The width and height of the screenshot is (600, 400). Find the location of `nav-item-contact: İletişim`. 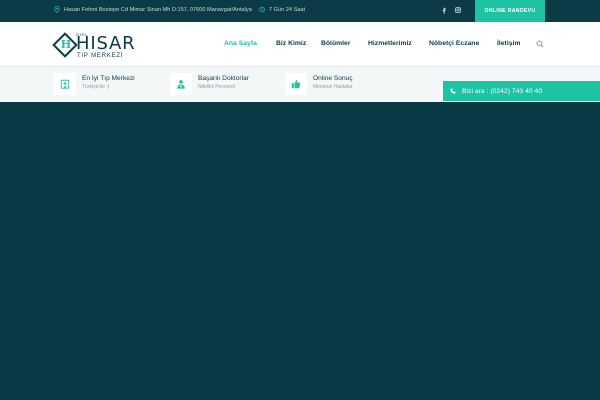

nav-item-contact: İletişim is located at coordinates (508, 43).